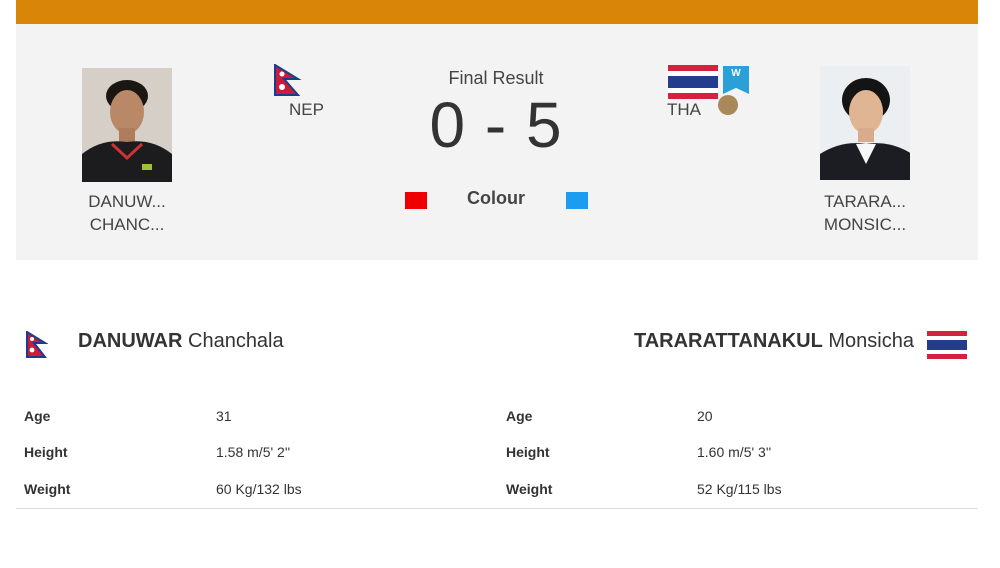 The height and width of the screenshot is (568, 1000). What do you see at coordinates (236, 341) in the screenshot?
I see `athlete-given-name: Chanchala` at bounding box center [236, 341].